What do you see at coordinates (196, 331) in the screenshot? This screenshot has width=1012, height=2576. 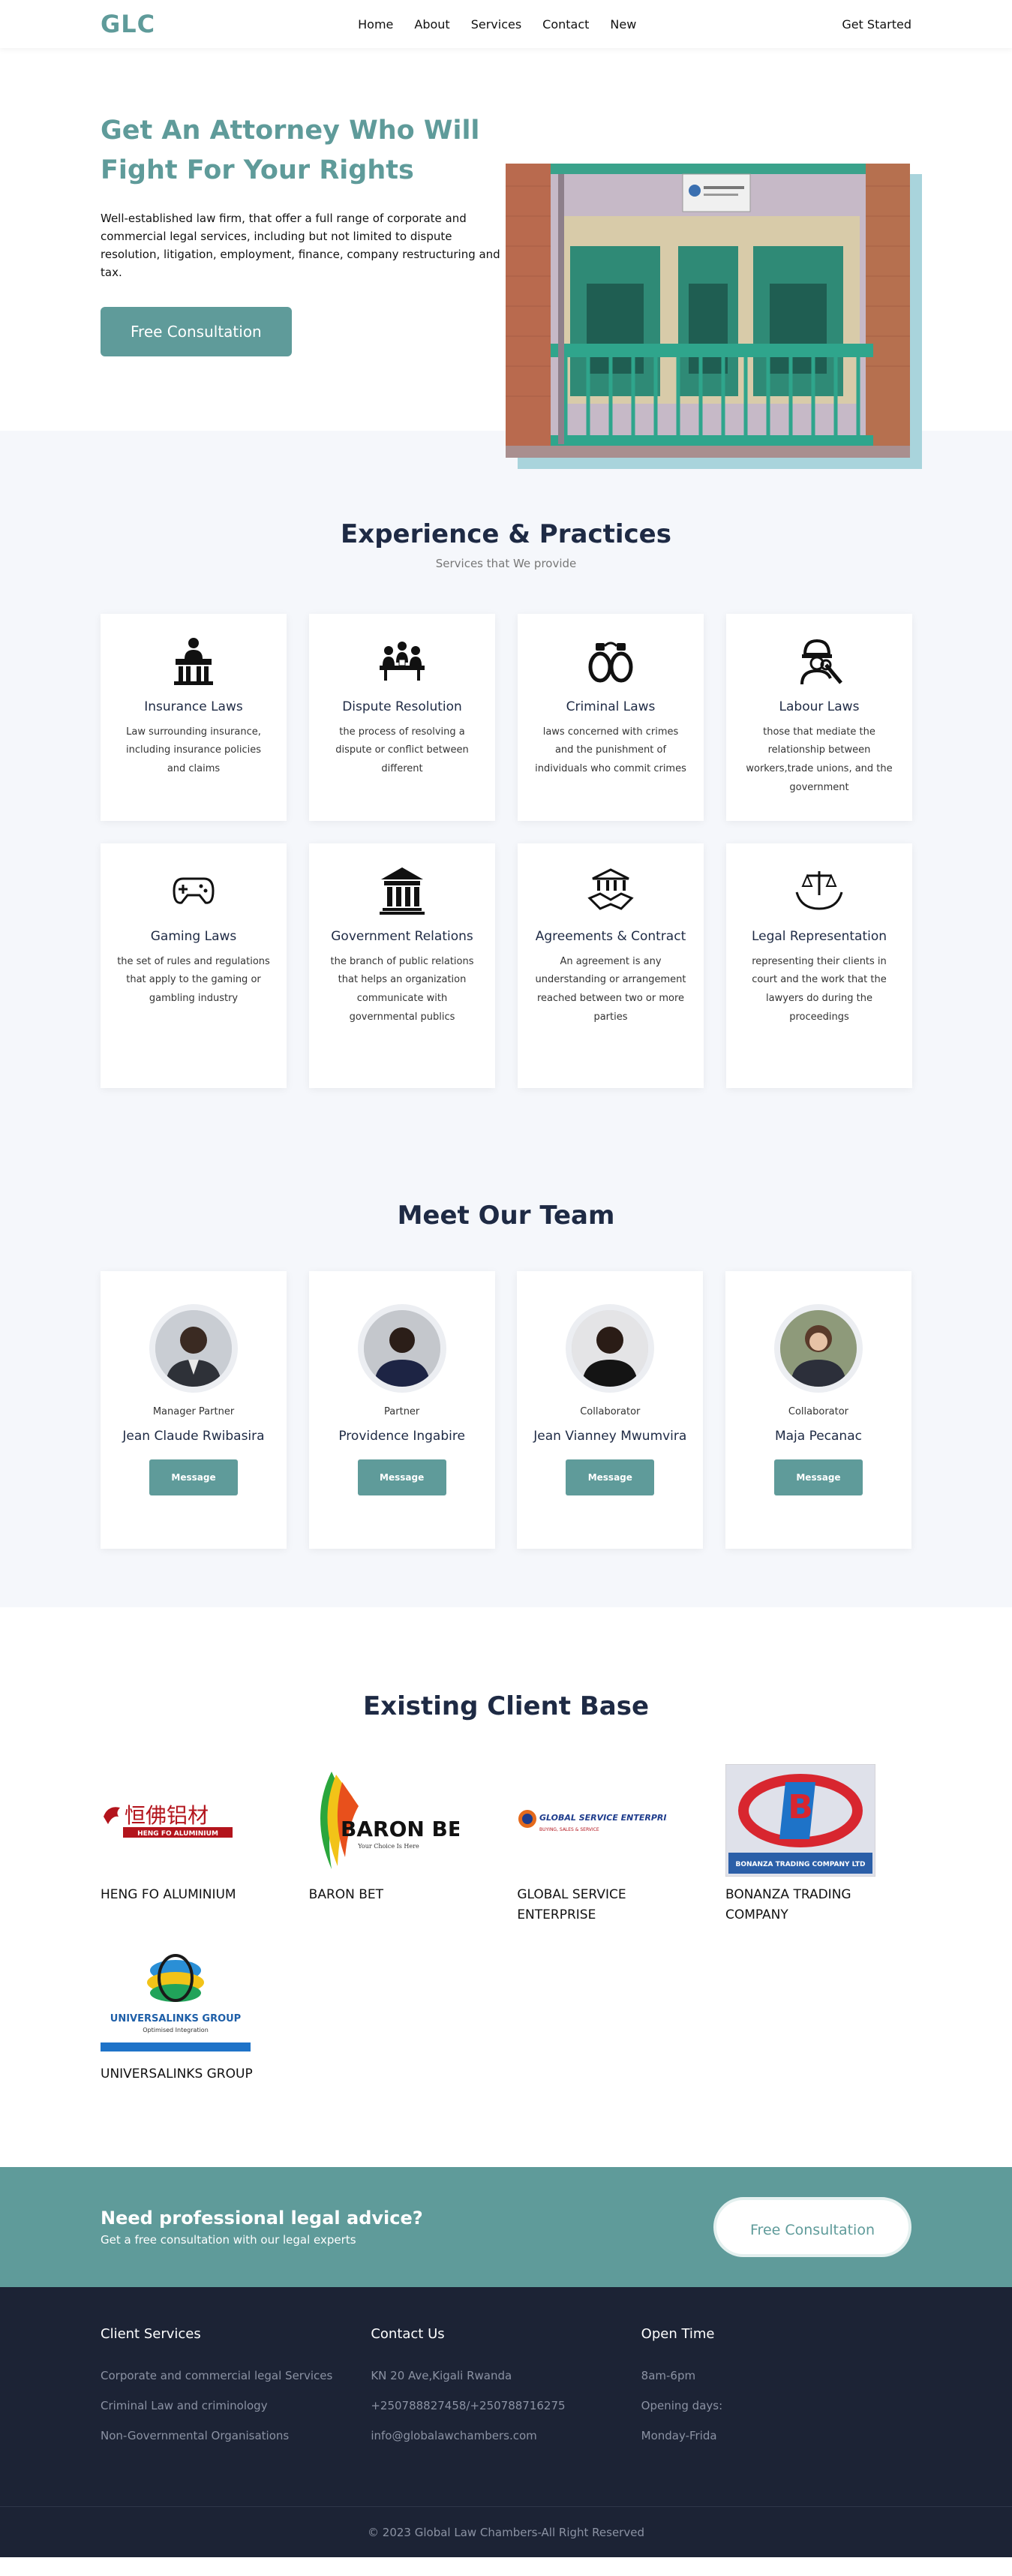 I see `free-consultation-button: Free Consultation` at bounding box center [196, 331].